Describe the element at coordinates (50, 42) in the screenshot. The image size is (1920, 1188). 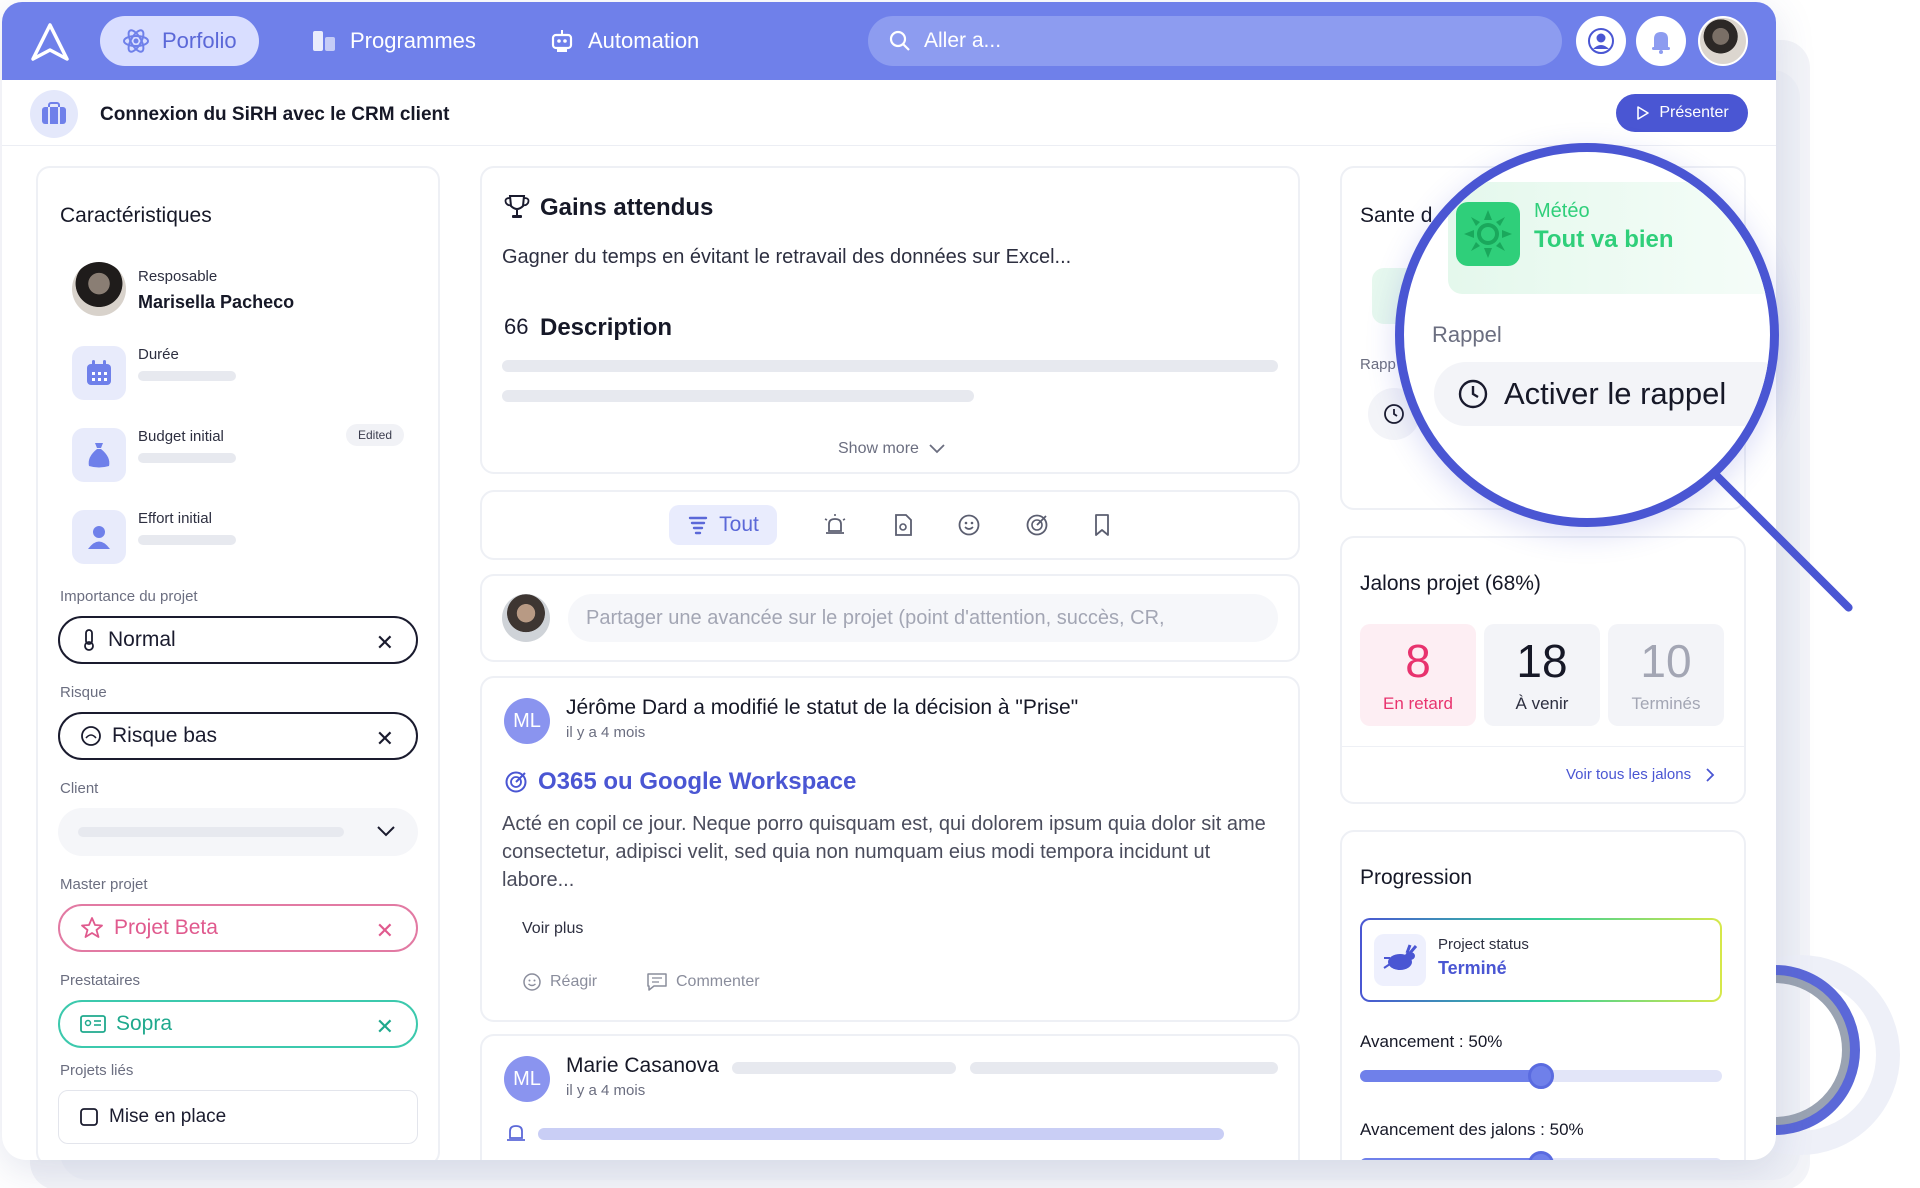
I see `app-logo-icon` at that location.